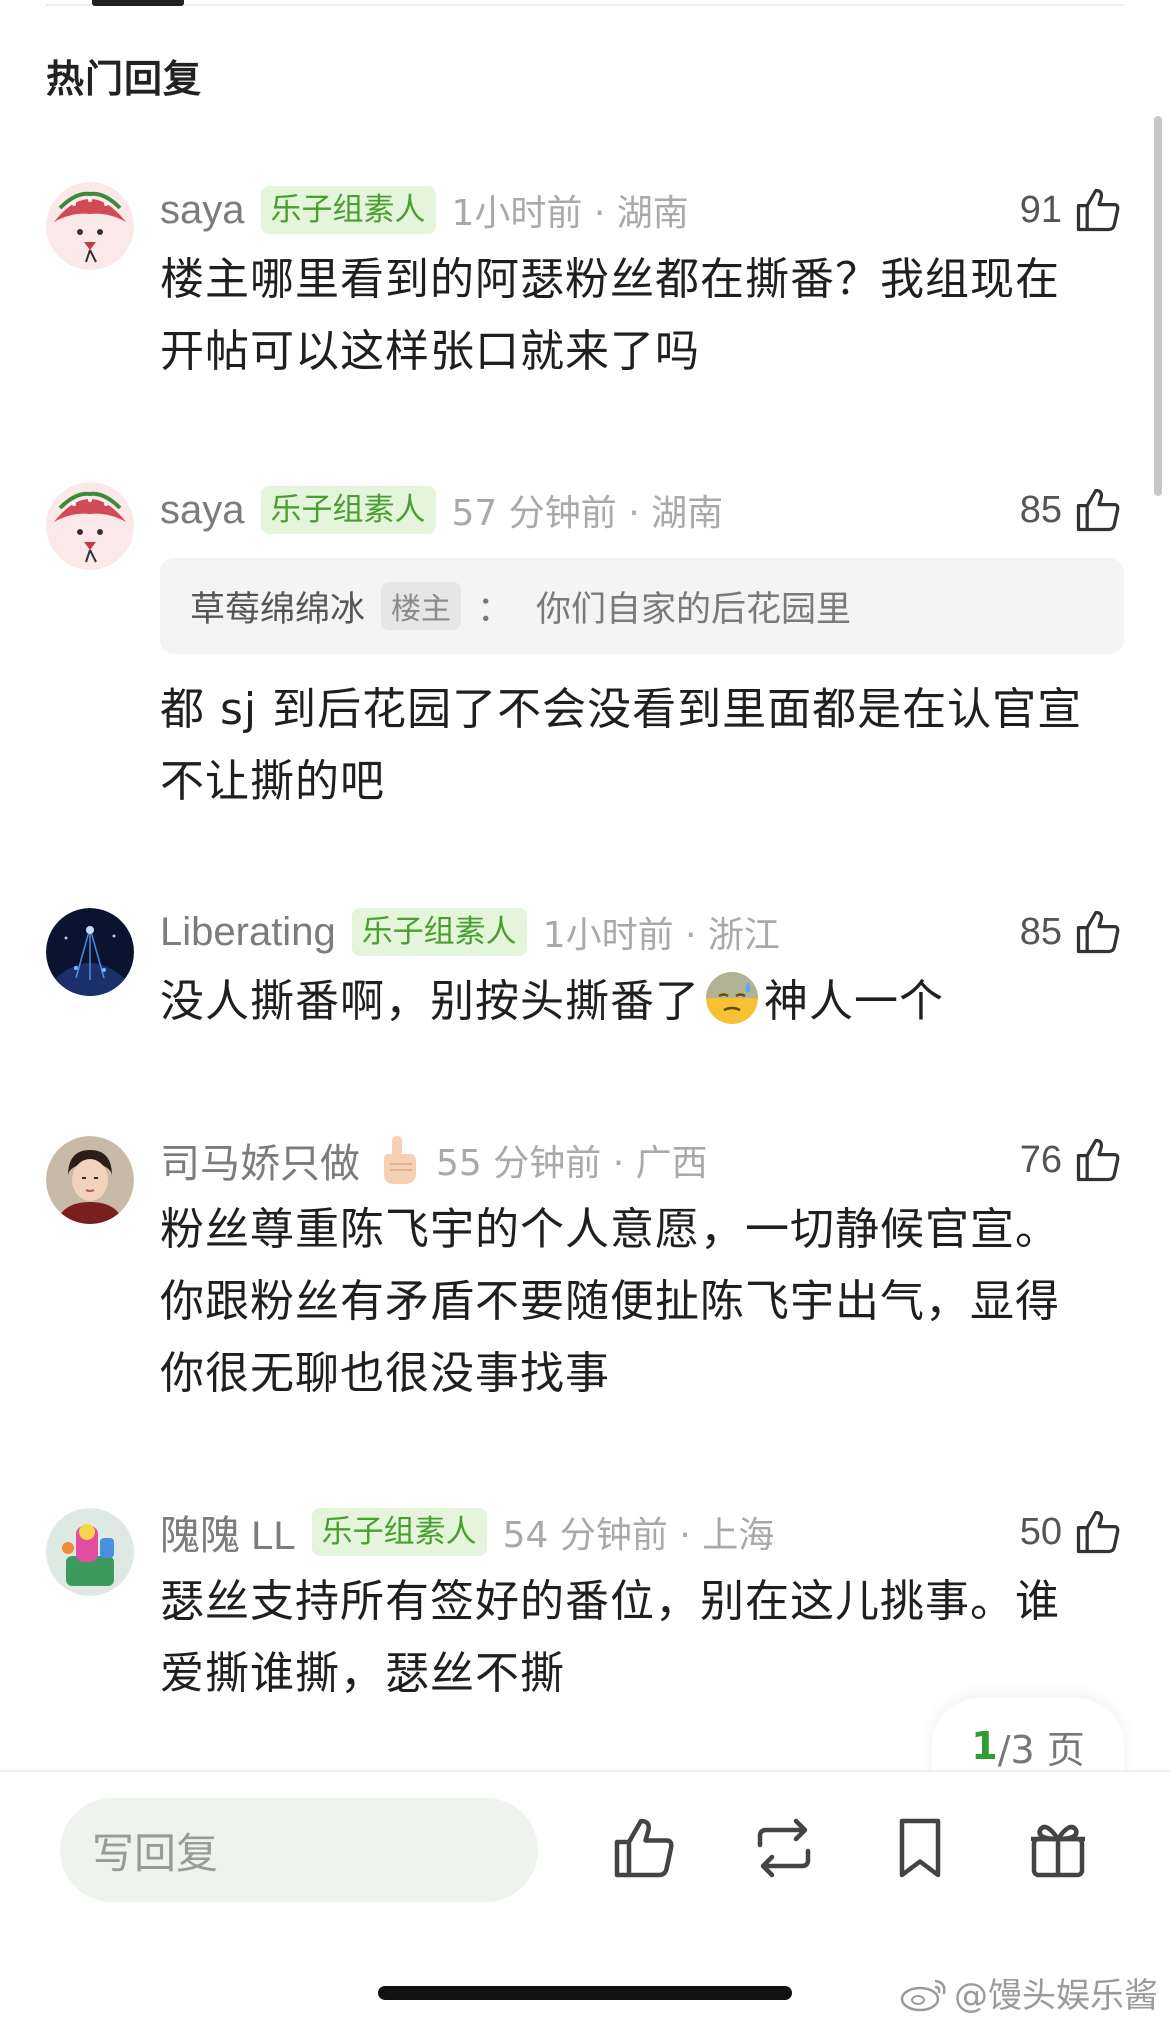 Image resolution: width=1170 pixels, height=2022 pixels. What do you see at coordinates (1041, 1749) in the screenshot?
I see `total-pages: /3 页` at bounding box center [1041, 1749].